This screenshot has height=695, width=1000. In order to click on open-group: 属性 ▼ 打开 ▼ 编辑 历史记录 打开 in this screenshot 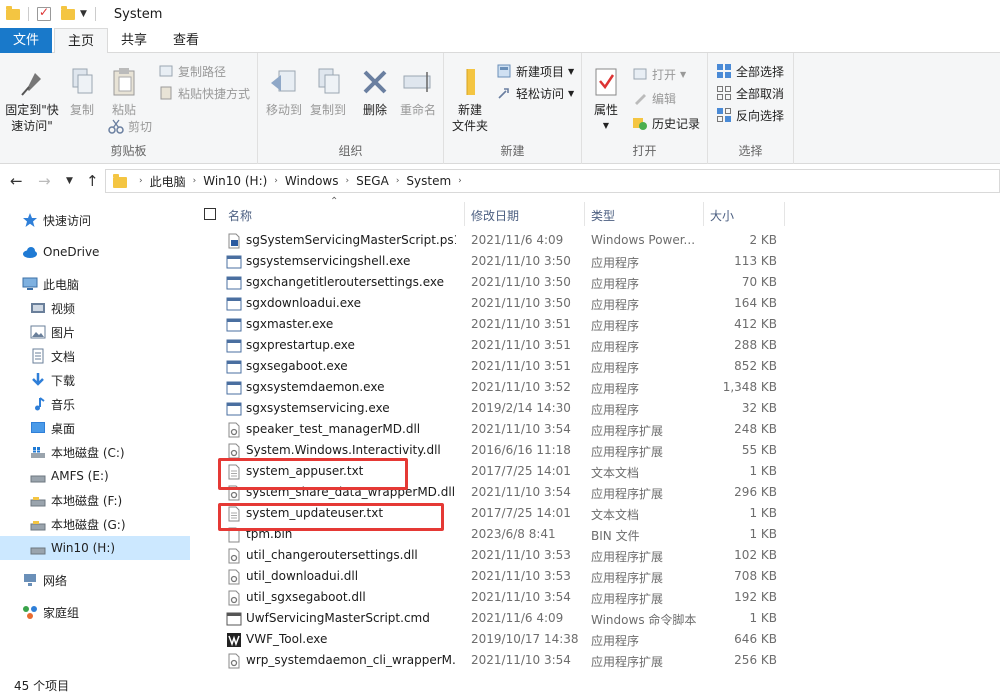, I will do `click(645, 108)`.